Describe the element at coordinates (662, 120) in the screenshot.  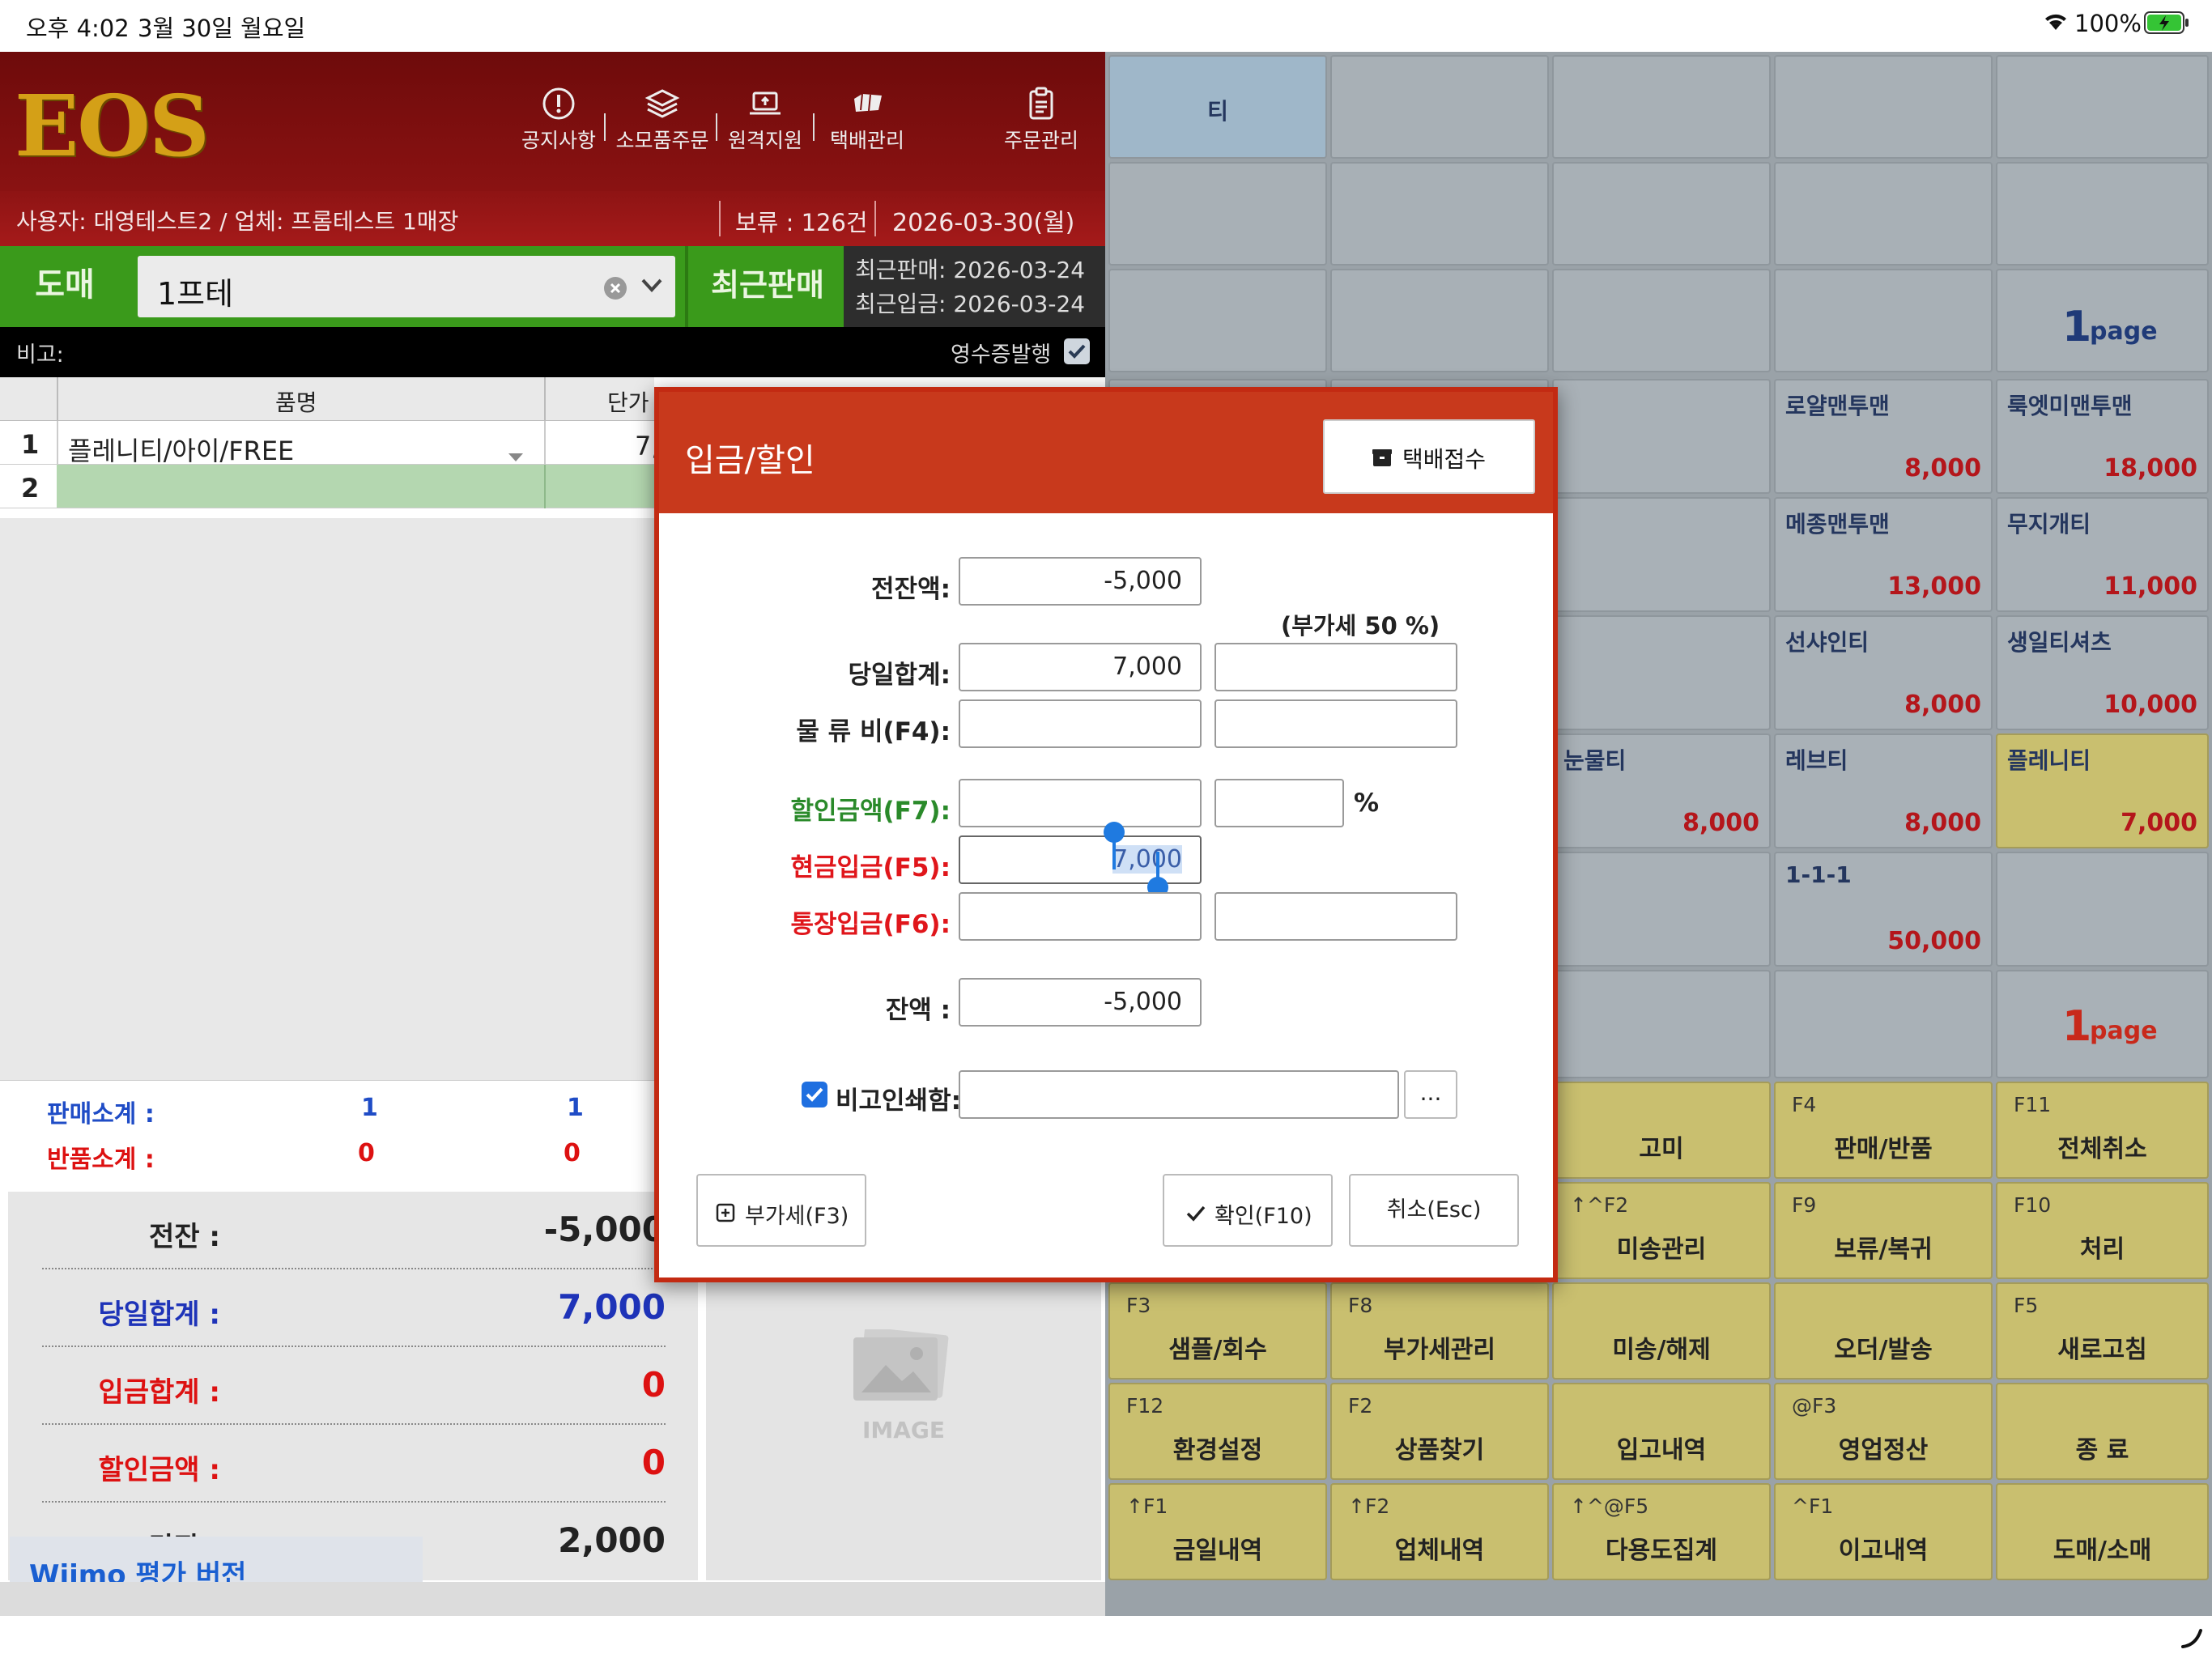
I see `nav-supplies-order-button: 소모품주문` at that location.